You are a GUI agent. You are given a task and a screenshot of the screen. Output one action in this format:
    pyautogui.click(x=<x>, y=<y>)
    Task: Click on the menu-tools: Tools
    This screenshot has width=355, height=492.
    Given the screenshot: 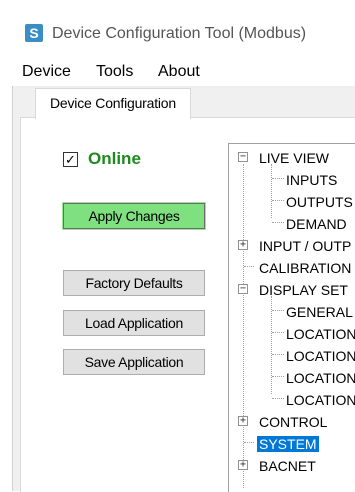 What is the action you would take?
    pyautogui.click(x=114, y=72)
    